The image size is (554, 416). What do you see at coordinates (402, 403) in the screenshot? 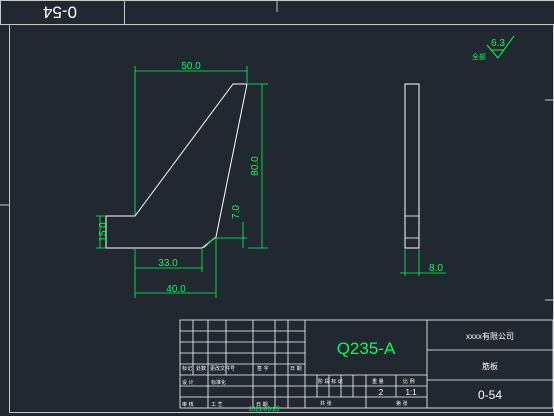
I see `sheet-number: 第 张` at bounding box center [402, 403].